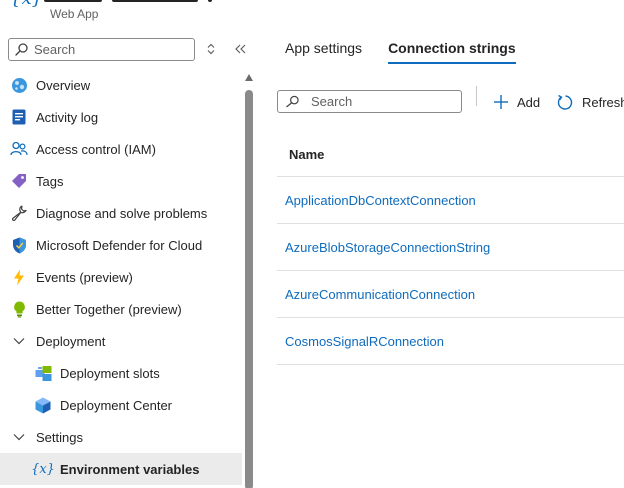  What do you see at coordinates (565, 102) in the screenshot?
I see `refresh-icon` at bounding box center [565, 102].